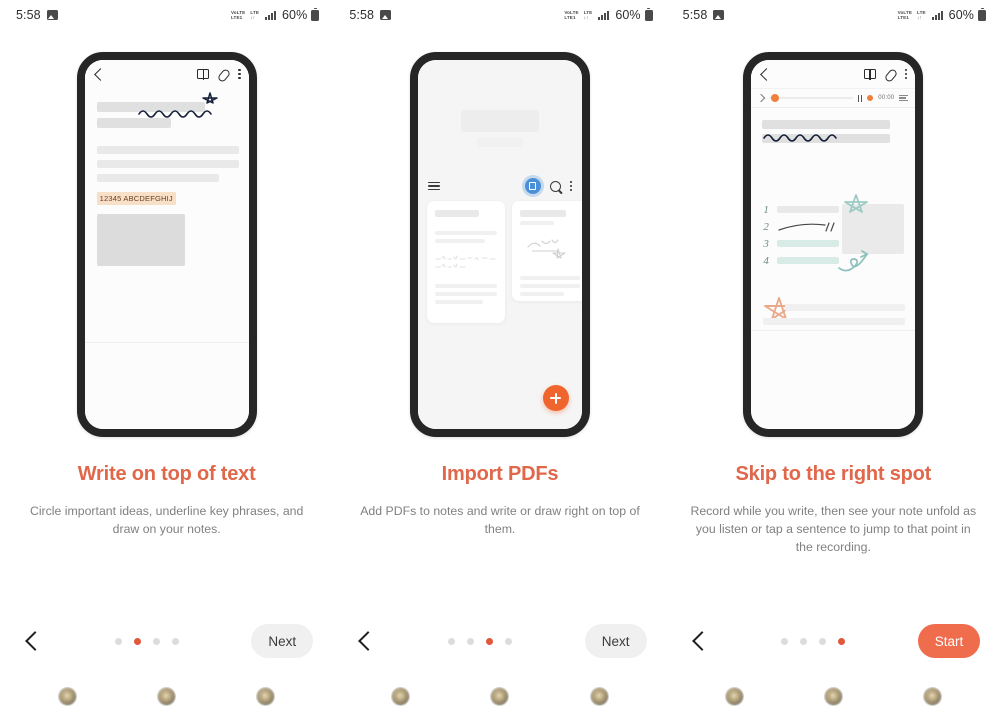  Describe the element at coordinates (766, 244) in the screenshot. I see `list-number: 3` at that location.